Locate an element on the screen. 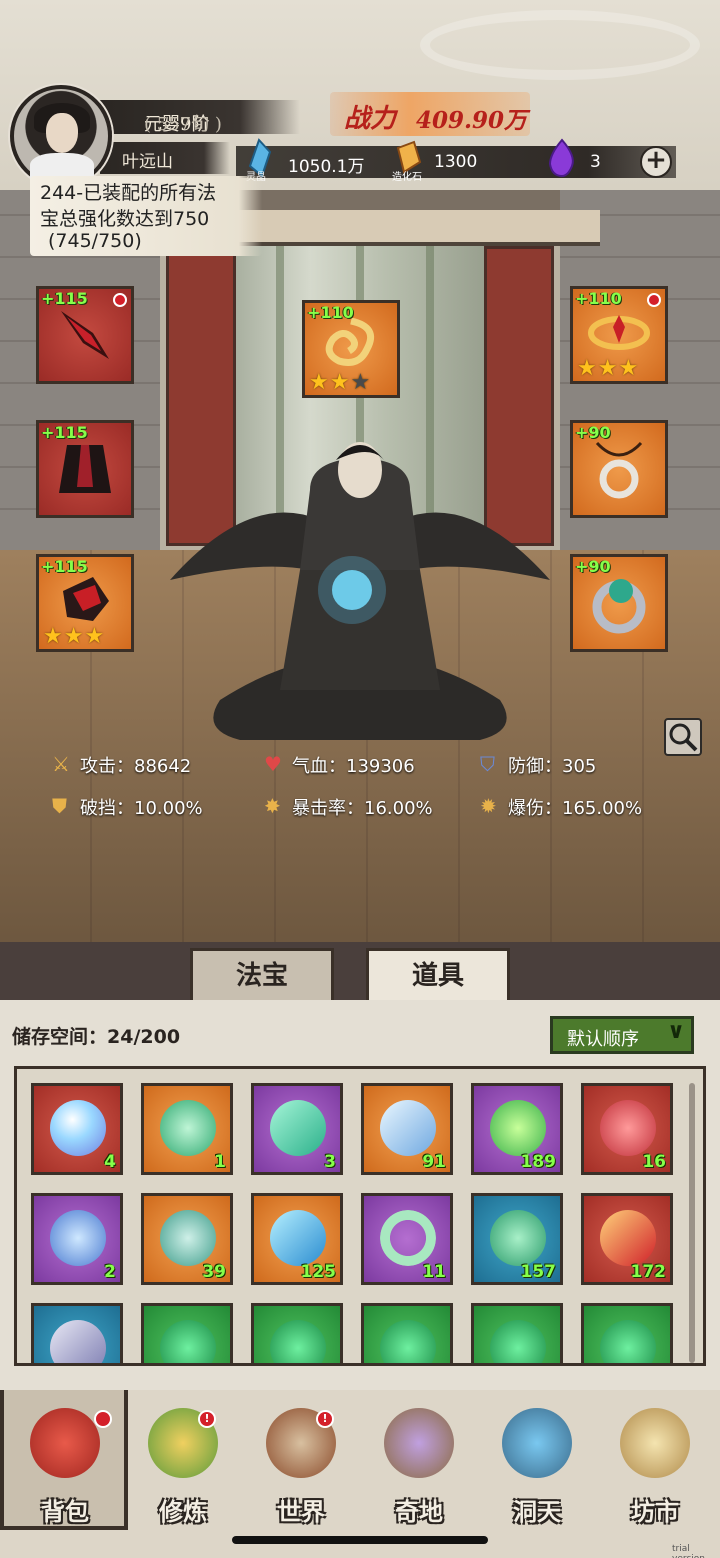  crit-burst-icon: ✸ is located at coordinates (272, 806).